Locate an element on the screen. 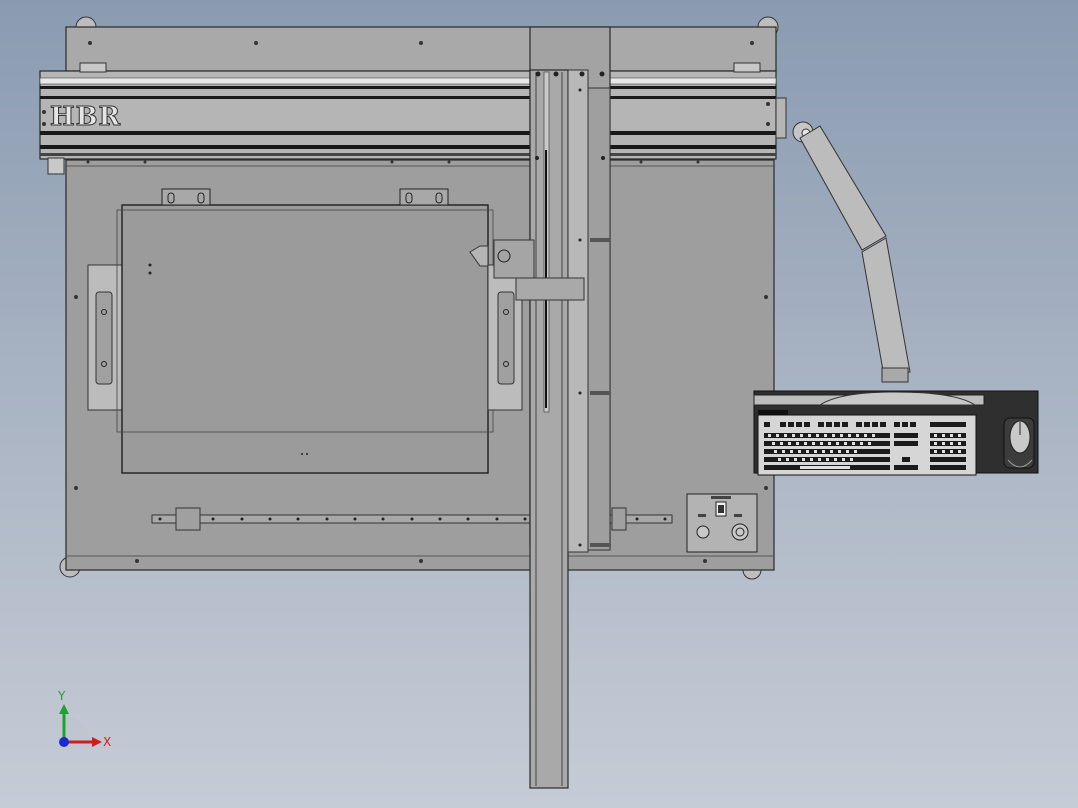 The image size is (1078, 808). keyboard-arm is located at coordinates (843, 240).